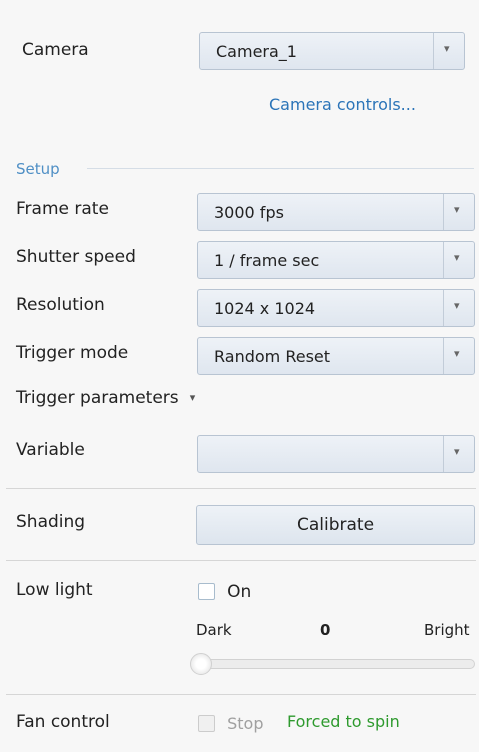 The image size is (479, 752). I want to click on low-light-slider-thumb, so click(201, 664).